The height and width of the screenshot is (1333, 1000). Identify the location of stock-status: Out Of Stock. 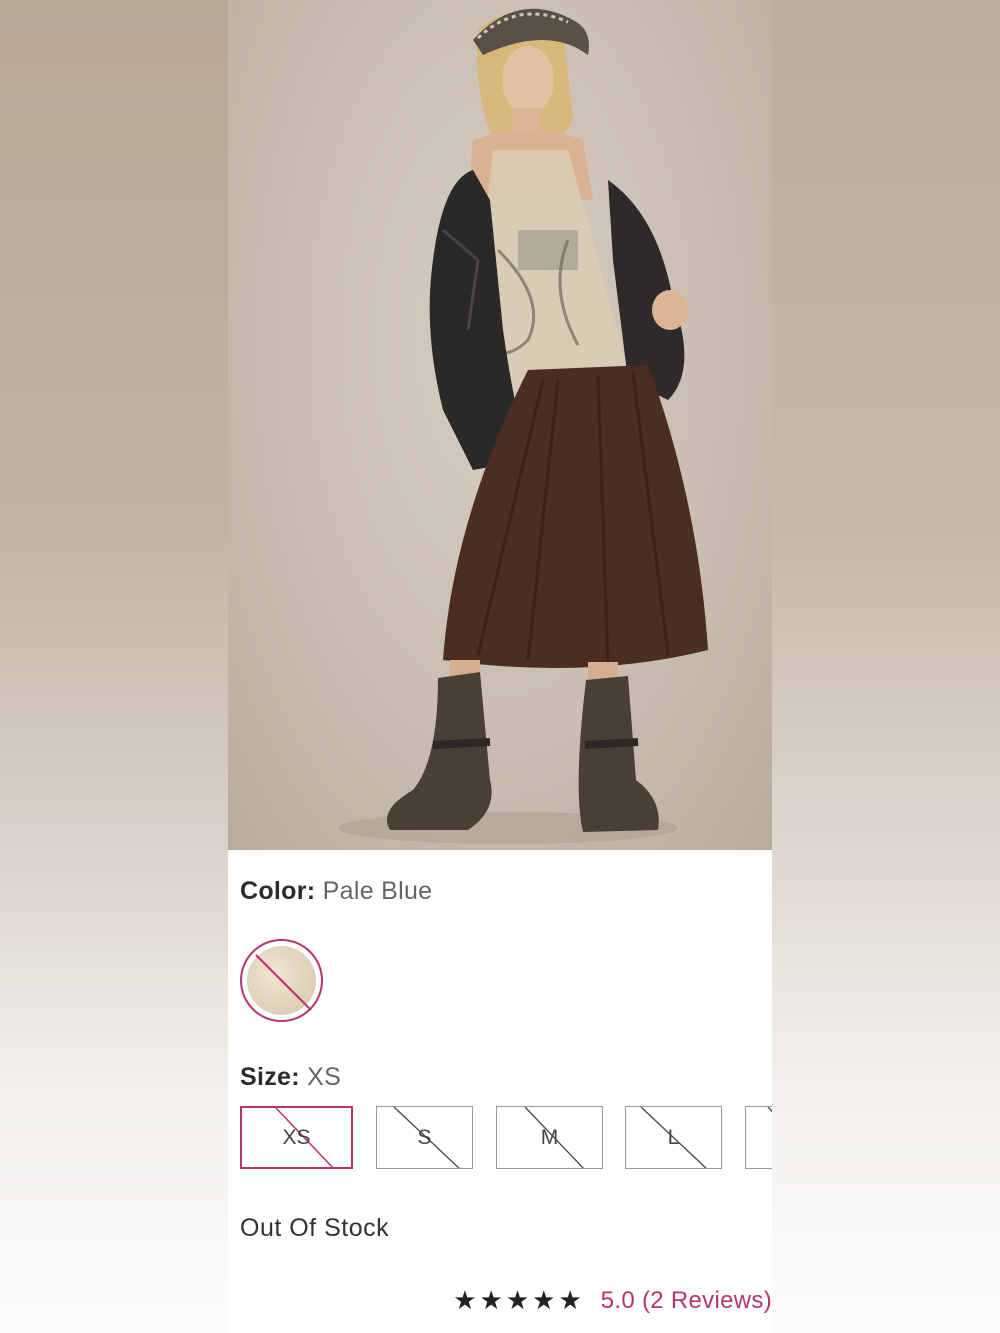
(315, 1228).